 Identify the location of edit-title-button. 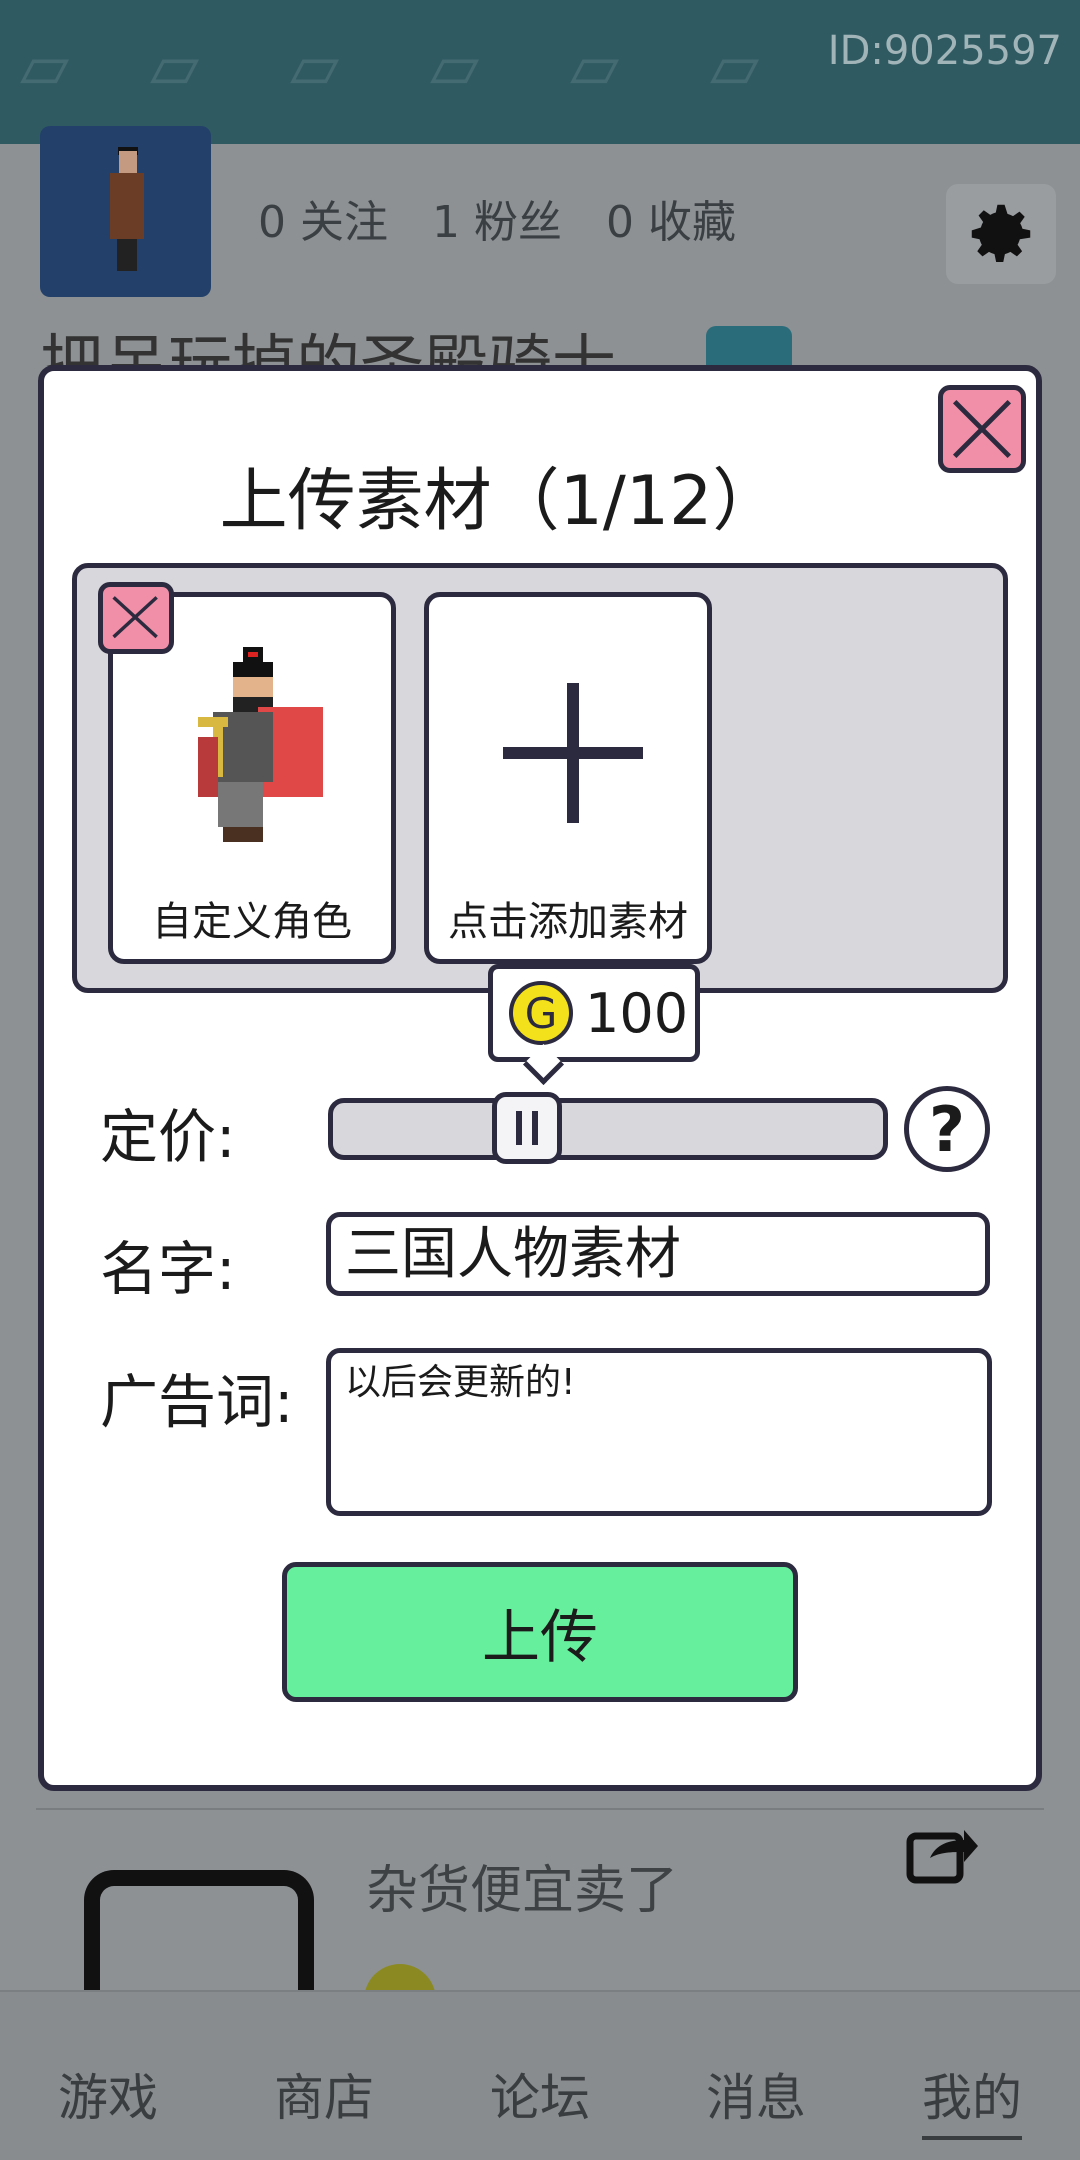
(749, 346).